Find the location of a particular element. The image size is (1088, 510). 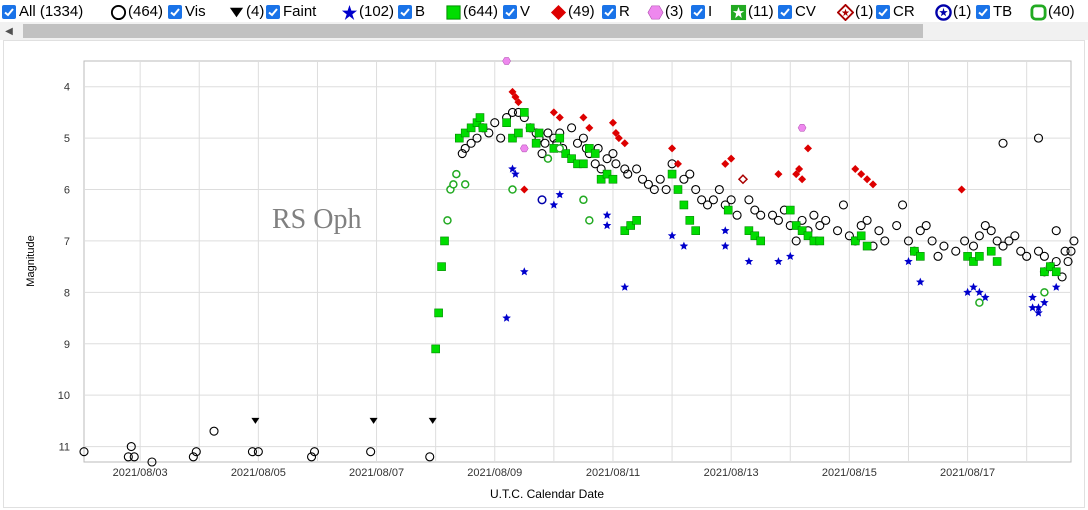

x-tick-label: 2021/08/15 is located at coordinates (849, 473).